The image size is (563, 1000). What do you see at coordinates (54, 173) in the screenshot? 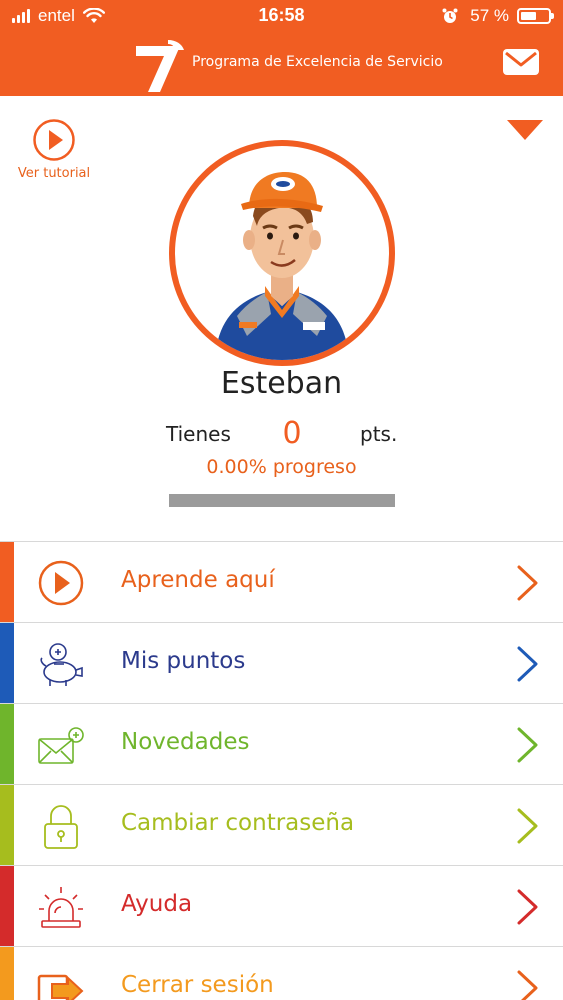
I see `tutorial-label: Ver tutorial` at bounding box center [54, 173].